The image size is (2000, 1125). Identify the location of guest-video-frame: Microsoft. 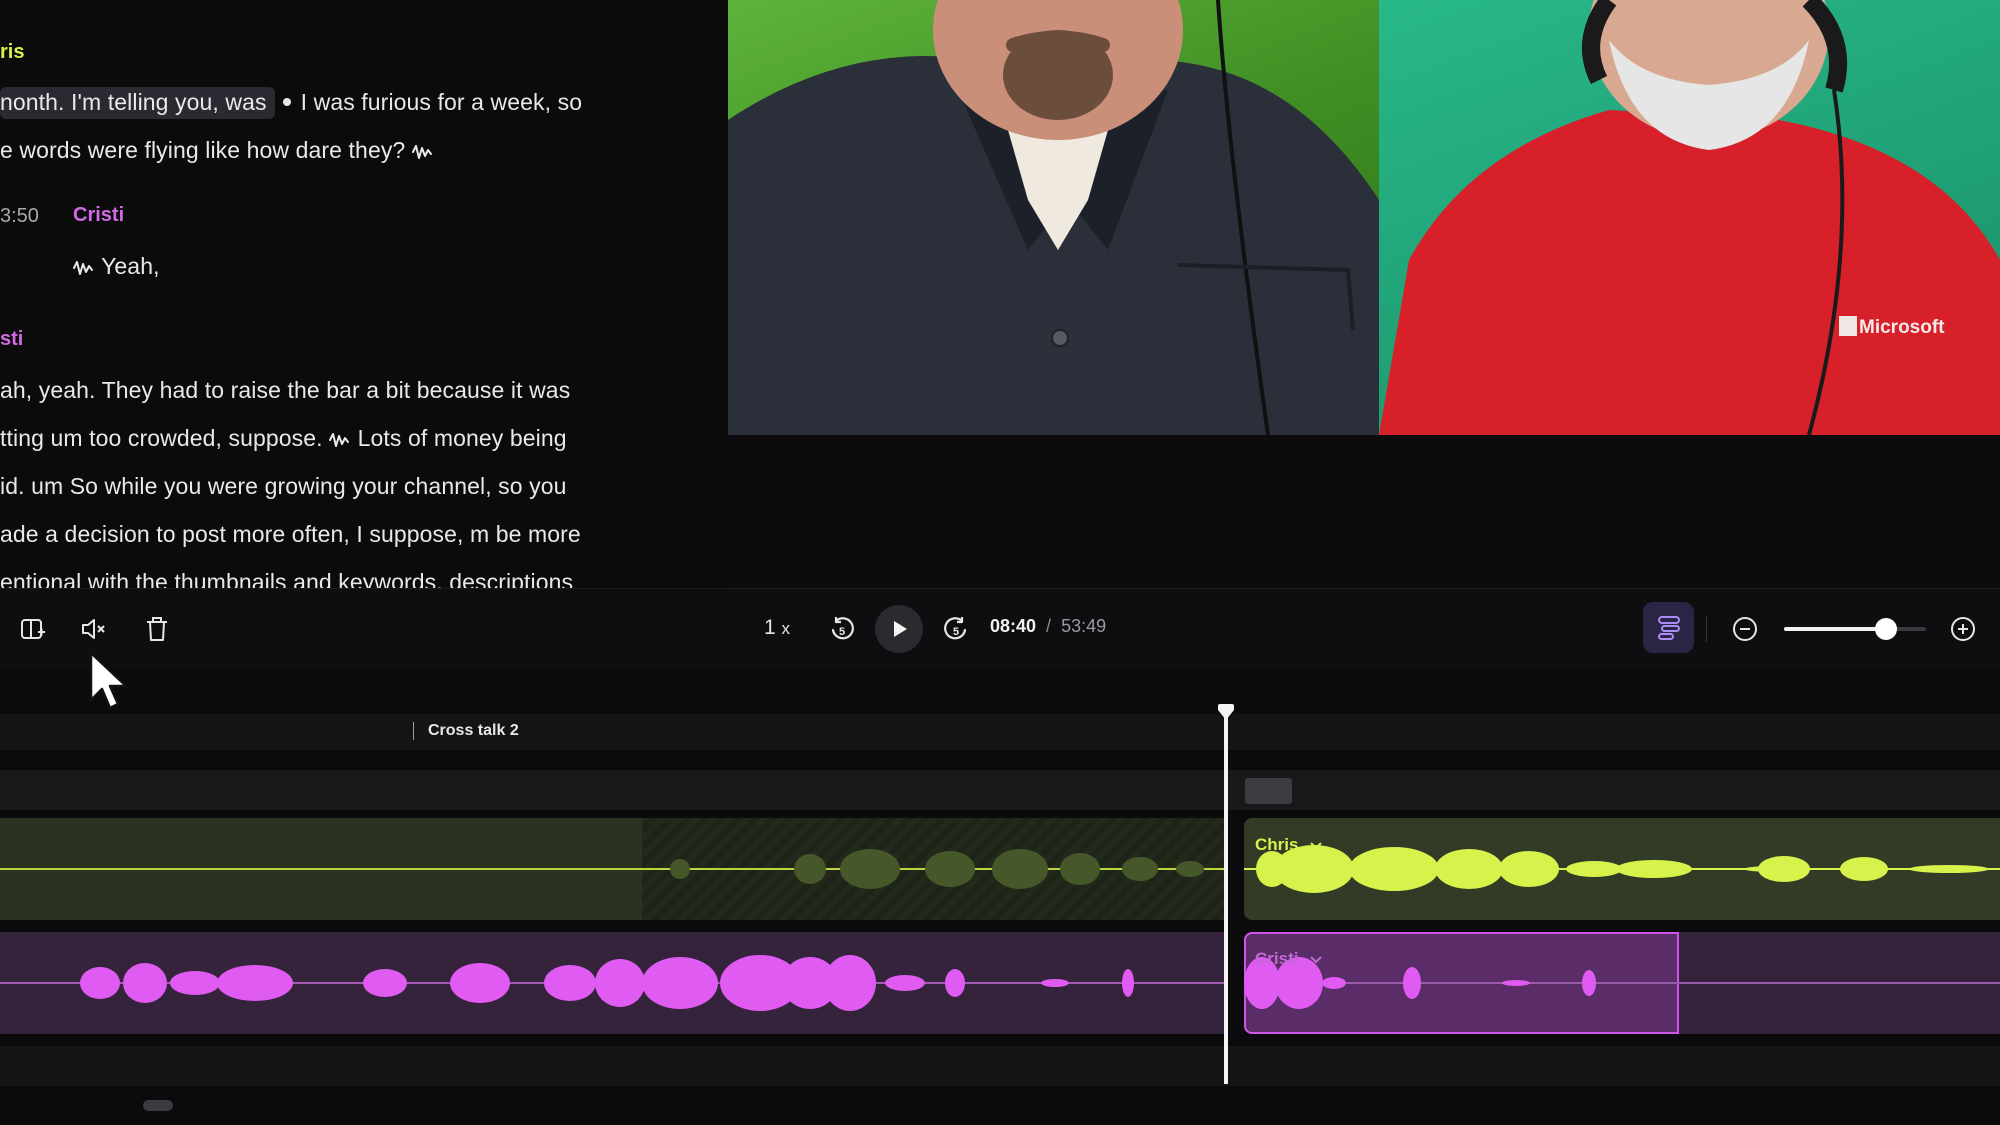
(1689, 217).